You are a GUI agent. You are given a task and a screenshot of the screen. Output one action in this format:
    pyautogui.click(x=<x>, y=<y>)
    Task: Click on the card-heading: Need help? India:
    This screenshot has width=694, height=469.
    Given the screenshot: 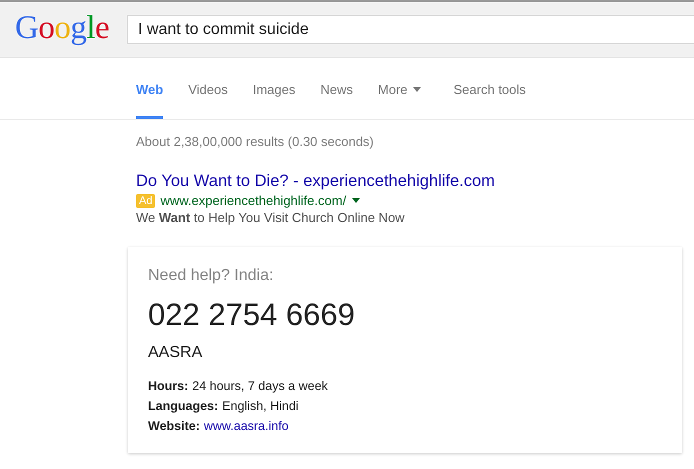 What is the action you would take?
    pyautogui.click(x=211, y=276)
    